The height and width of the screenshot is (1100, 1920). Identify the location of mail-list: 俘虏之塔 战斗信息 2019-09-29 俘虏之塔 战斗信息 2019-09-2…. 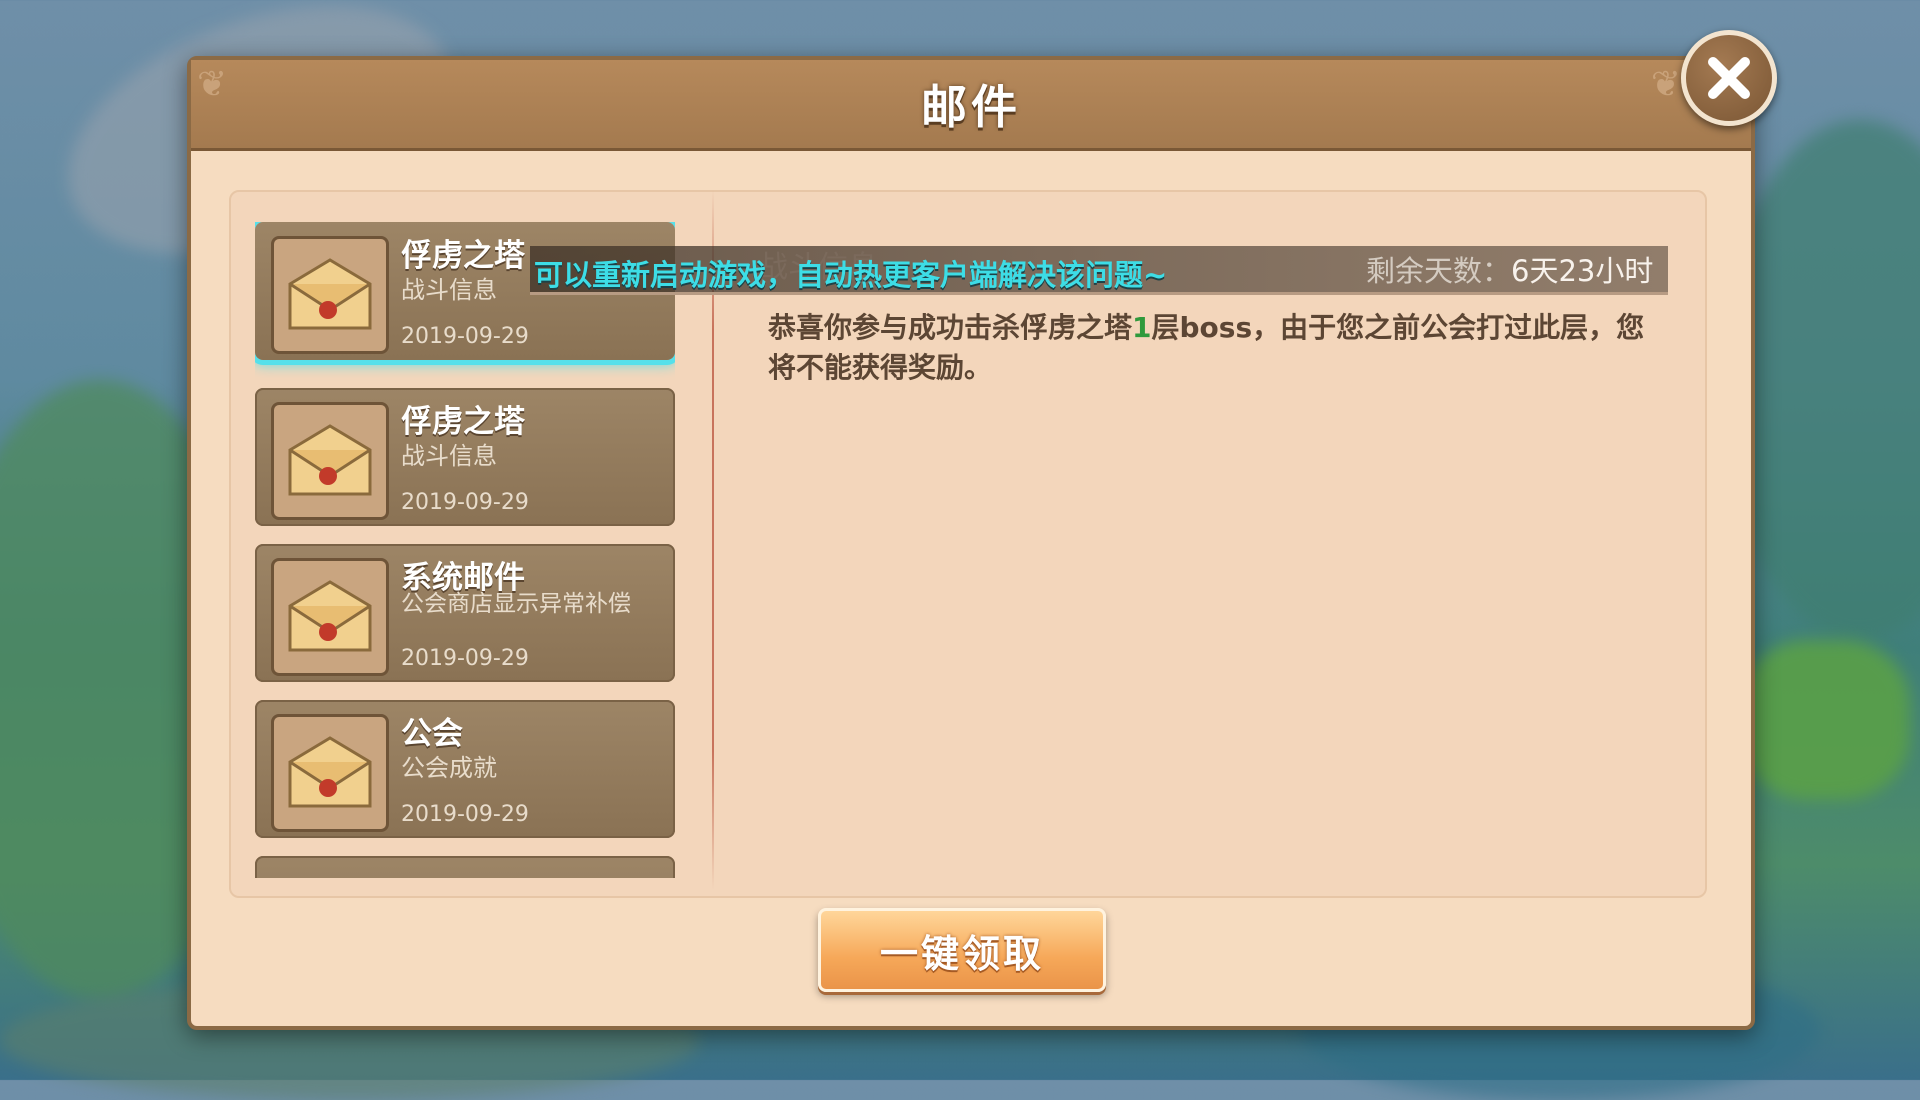
(465, 550).